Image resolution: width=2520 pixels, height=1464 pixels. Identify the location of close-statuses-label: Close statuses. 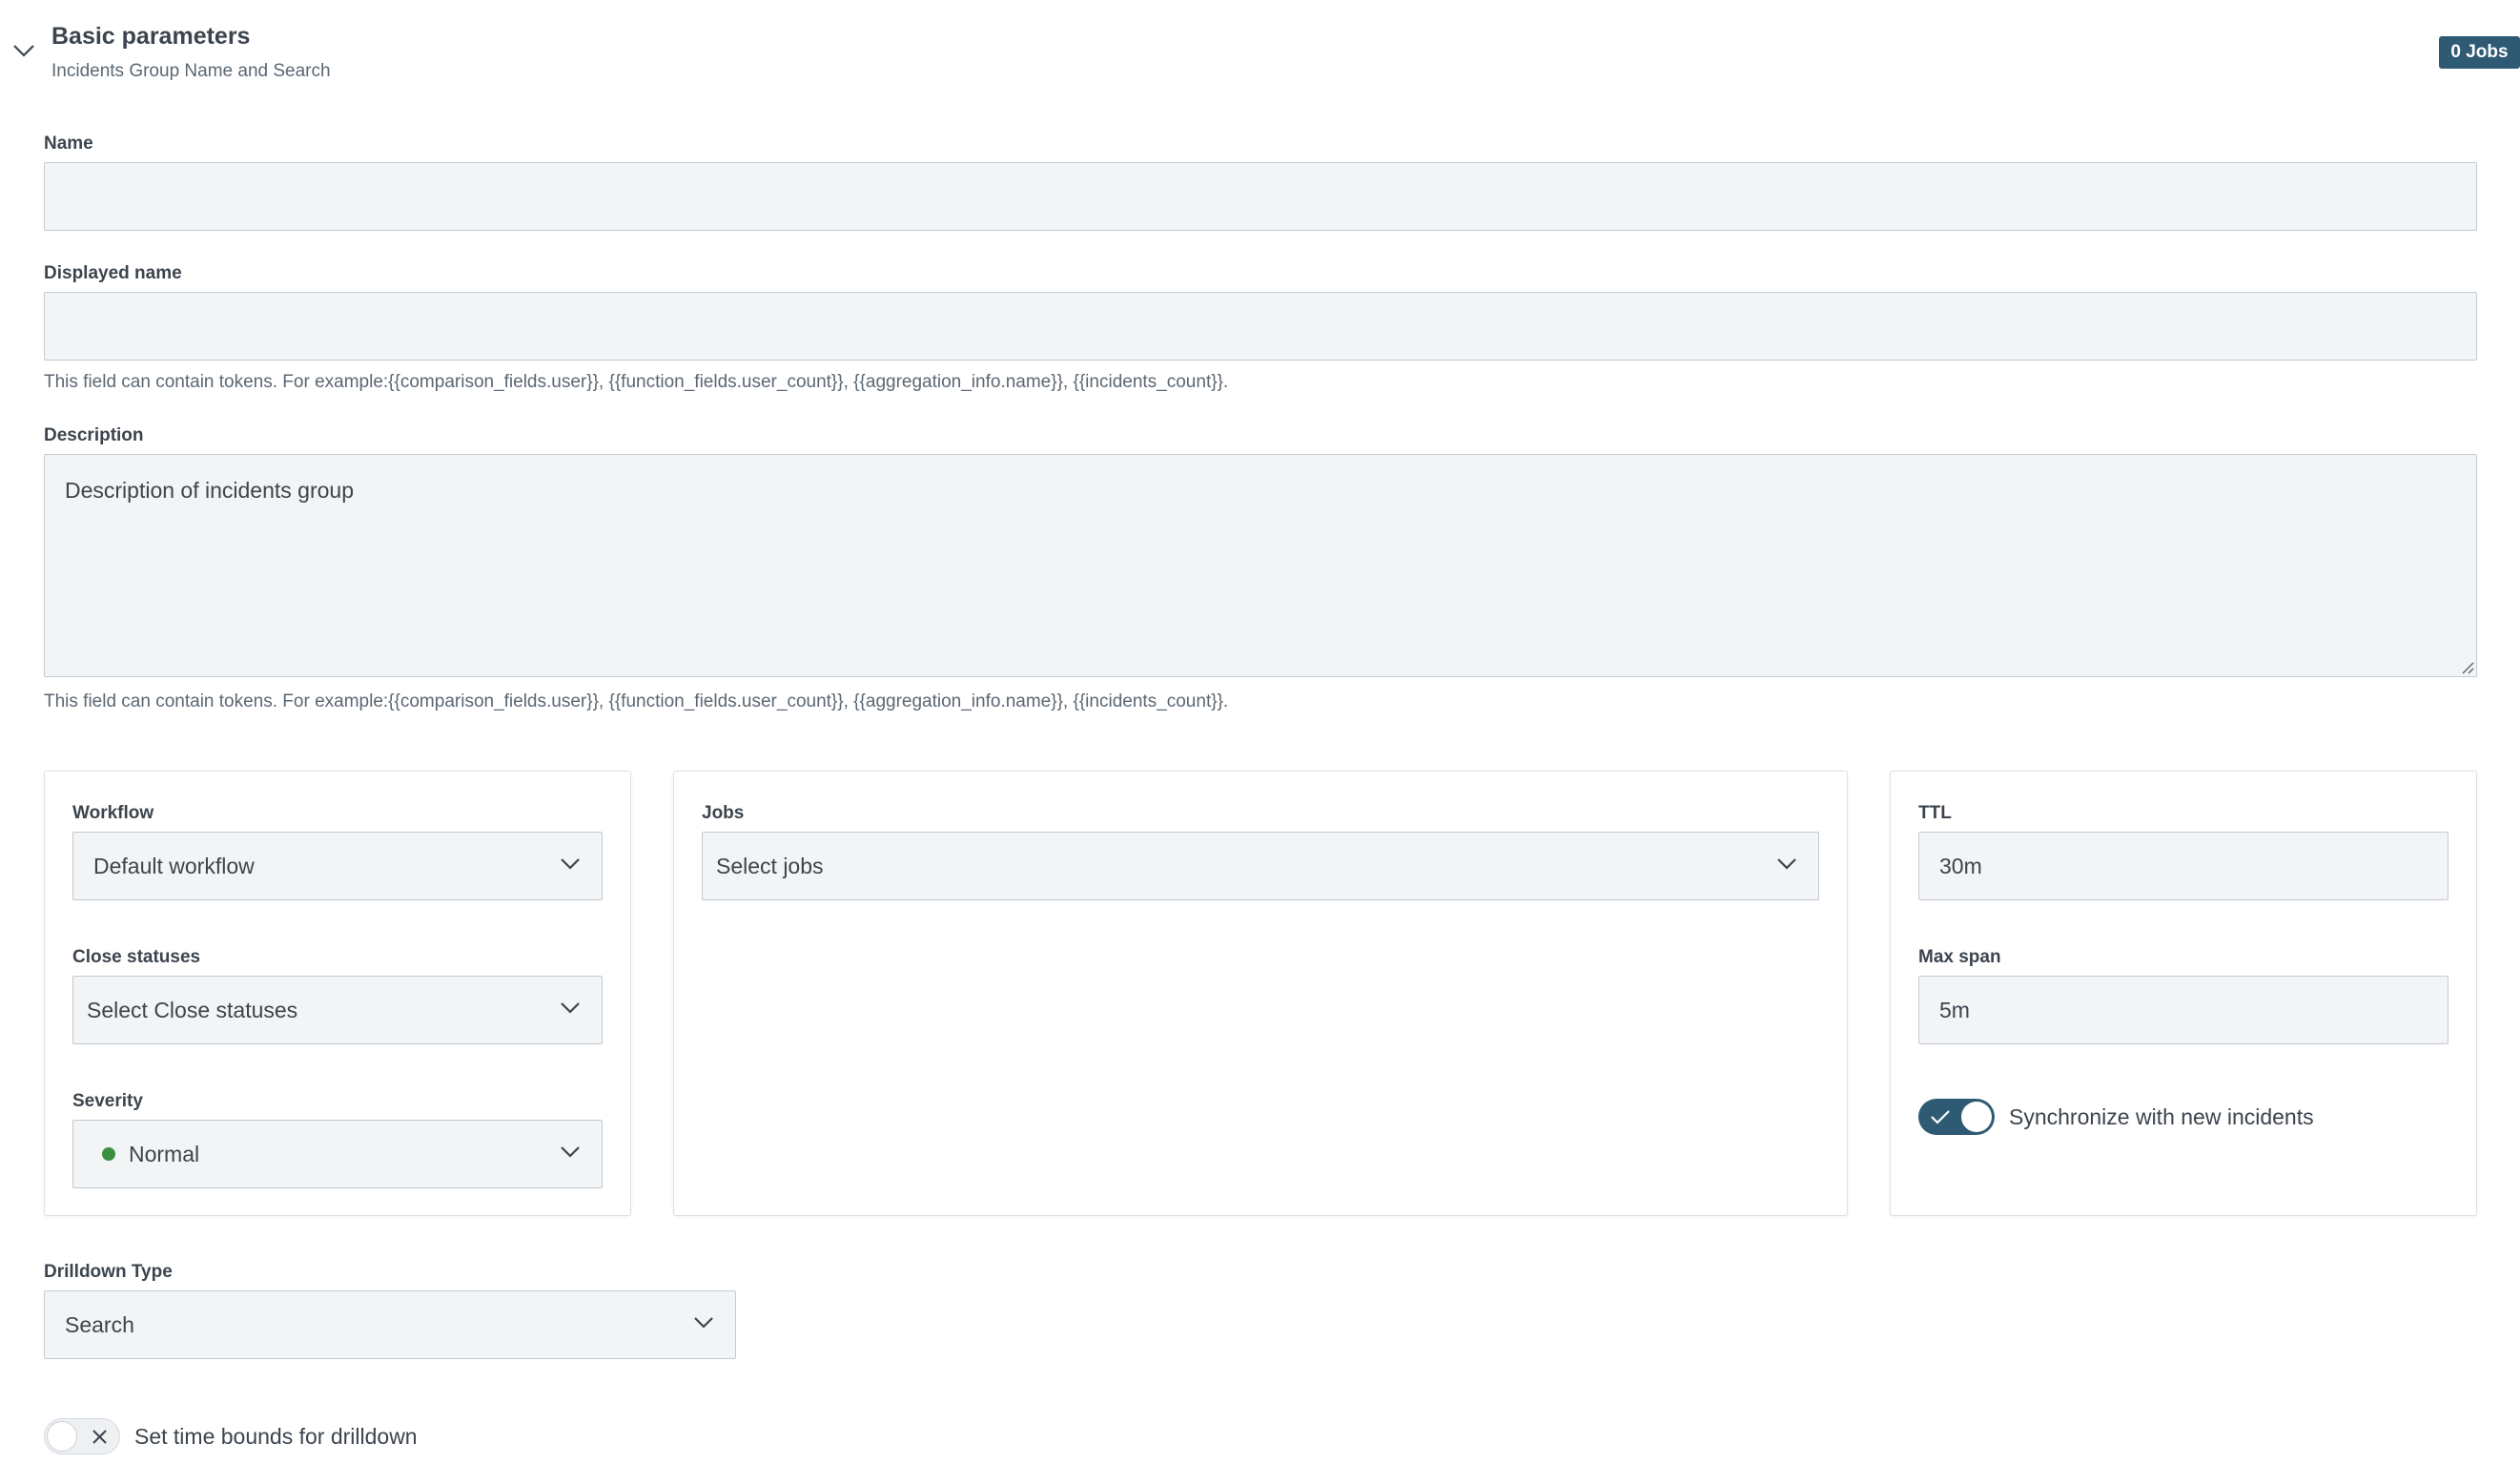
(136, 957).